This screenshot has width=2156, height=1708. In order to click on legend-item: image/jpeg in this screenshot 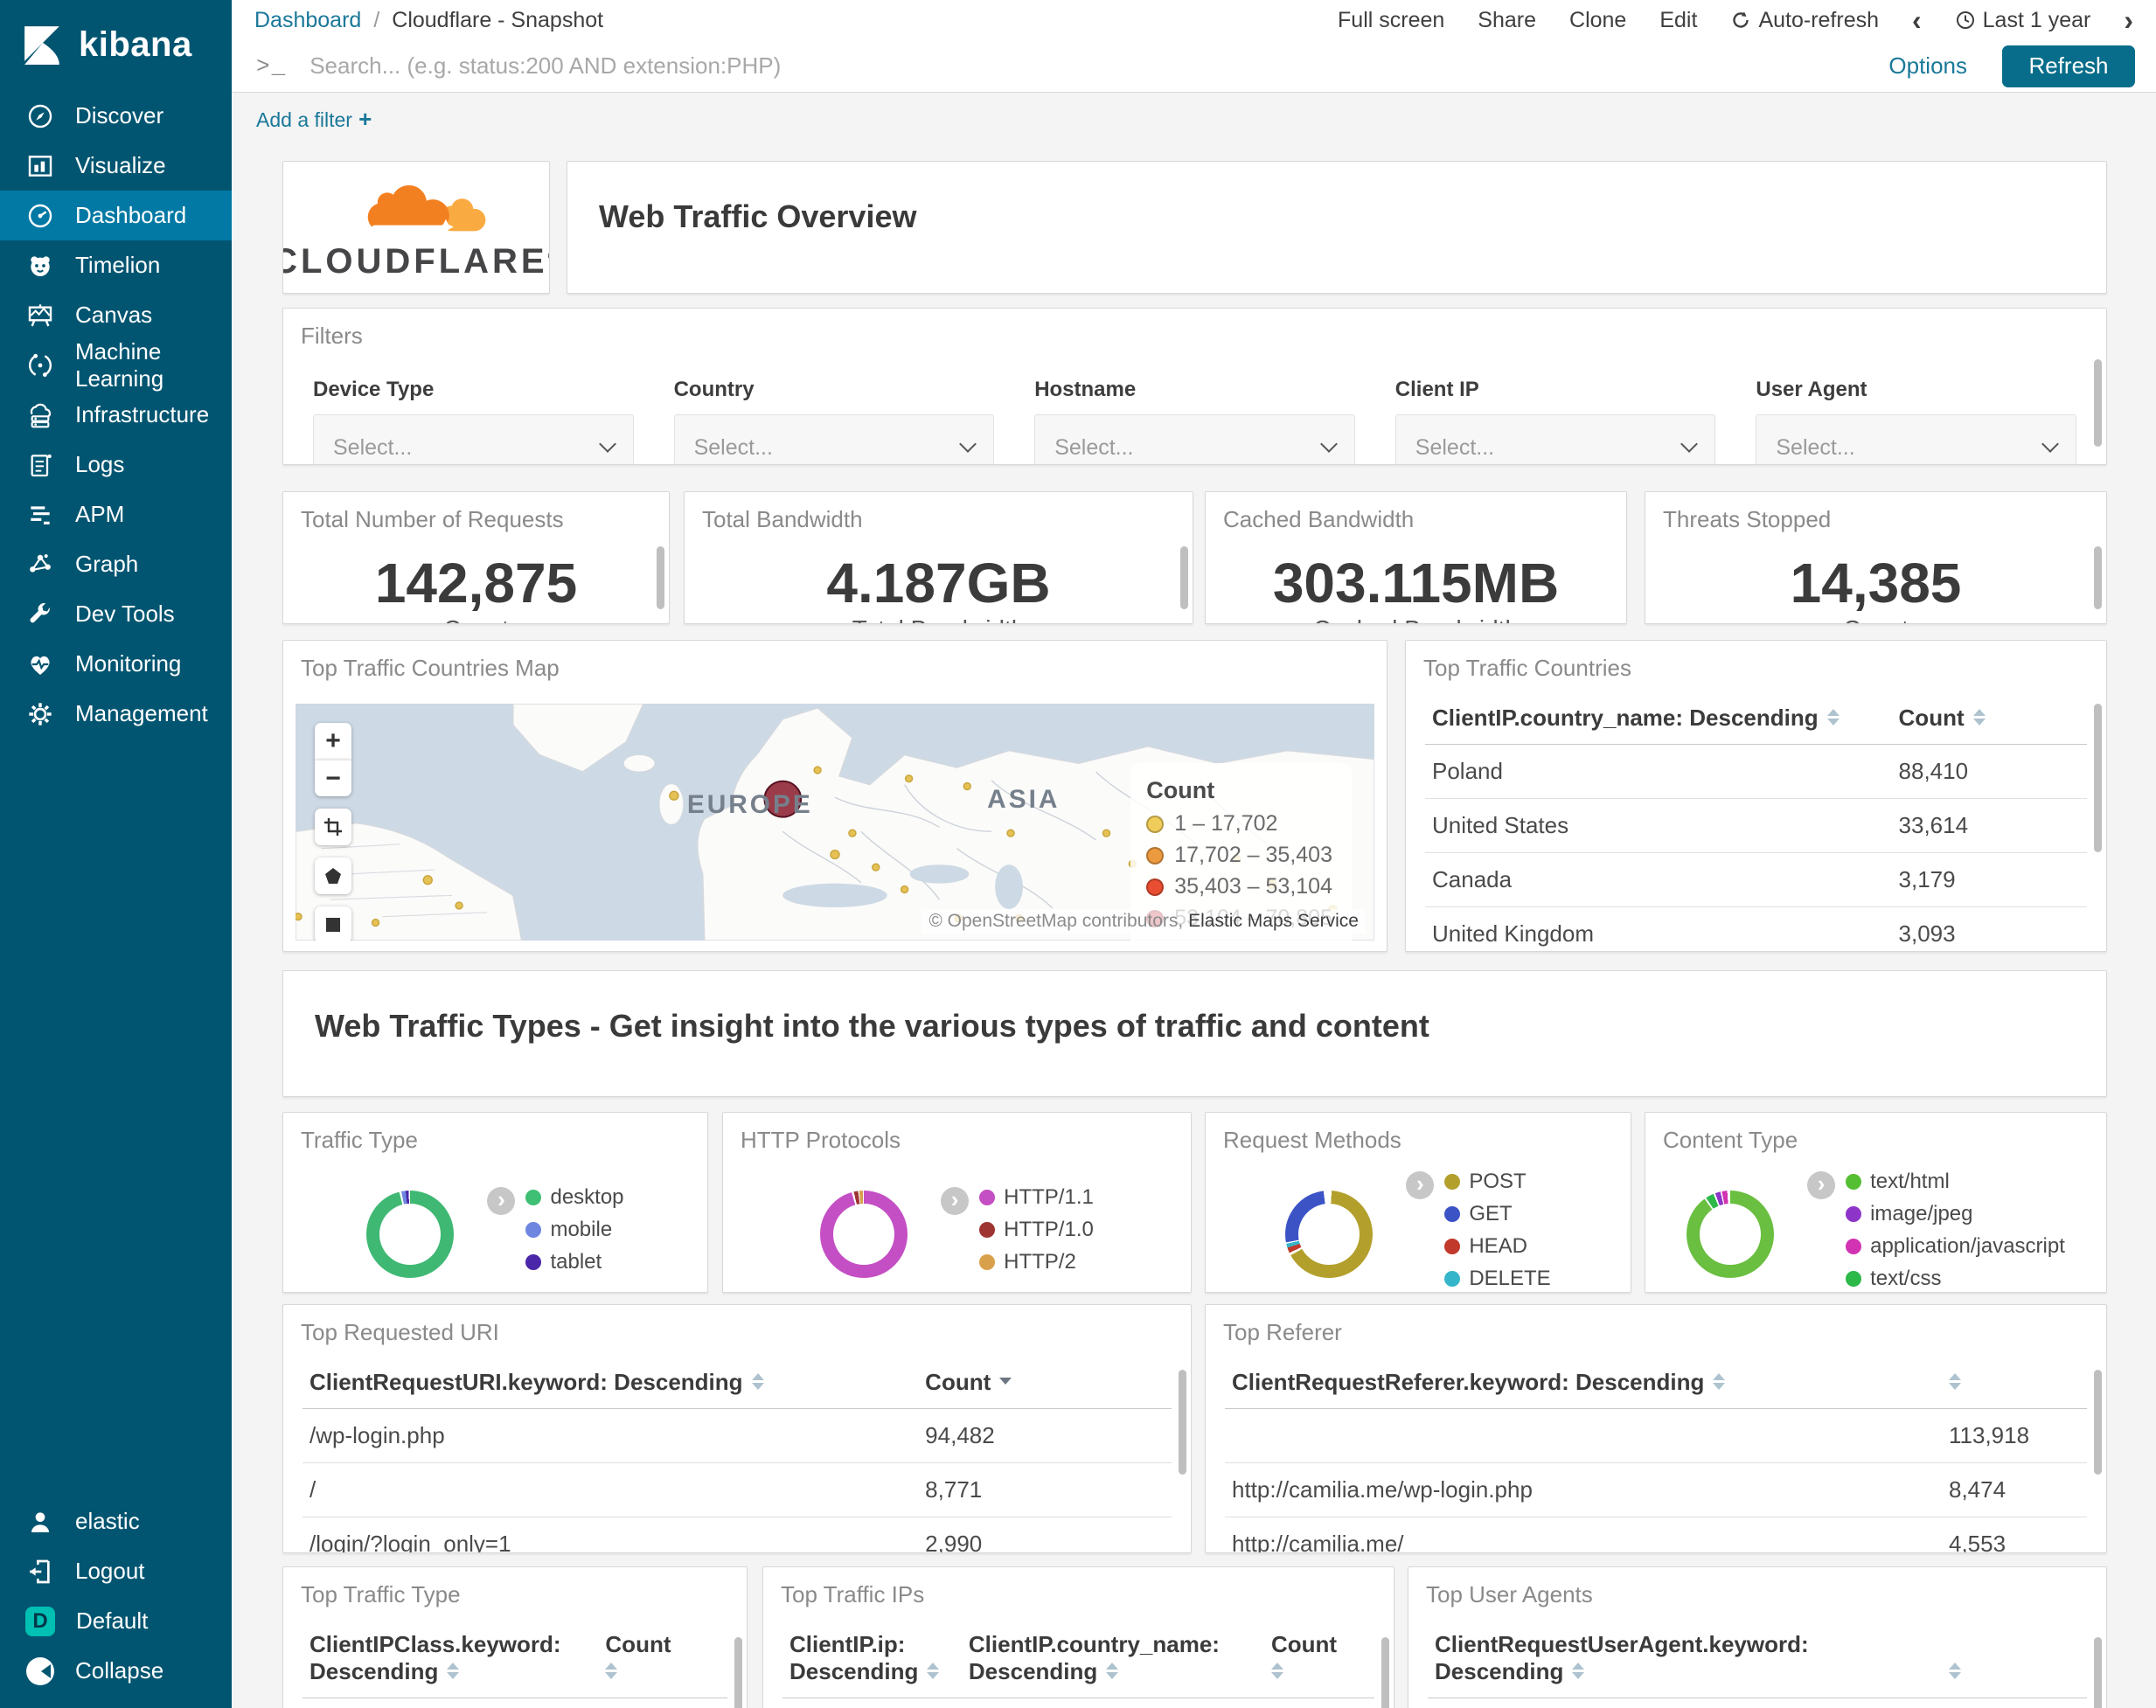, I will do `click(1955, 1214)`.